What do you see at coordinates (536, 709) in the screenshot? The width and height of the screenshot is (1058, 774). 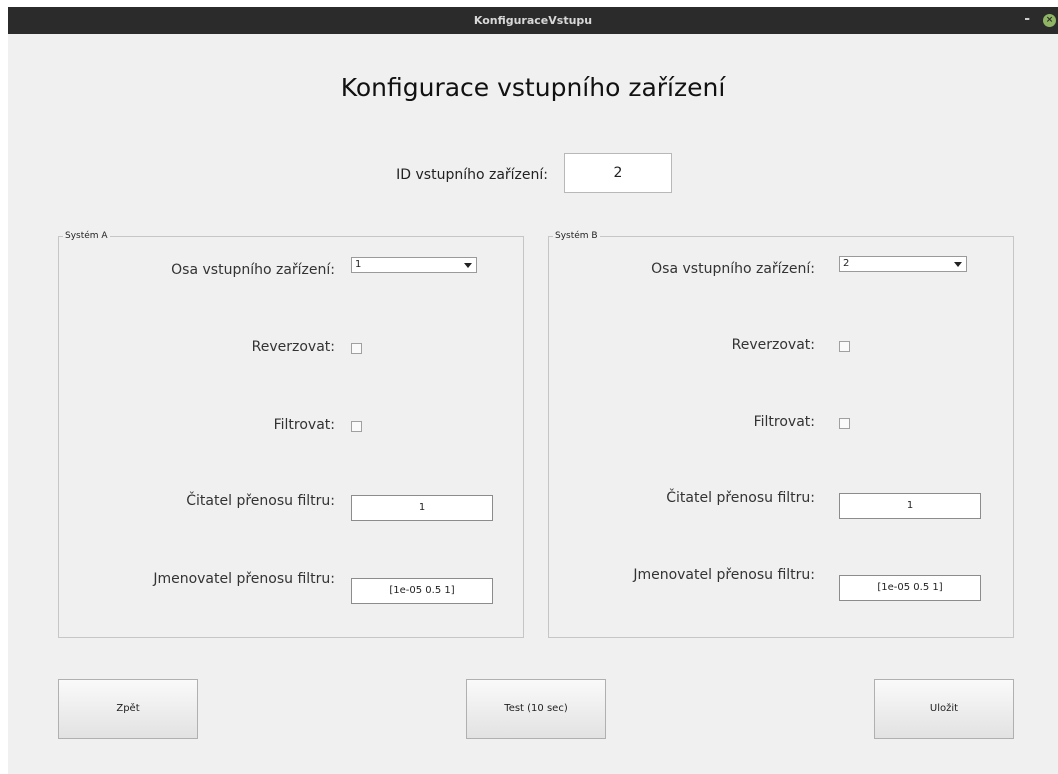 I see `test-button: Test (10 sec)` at bounding box center [536, 709].